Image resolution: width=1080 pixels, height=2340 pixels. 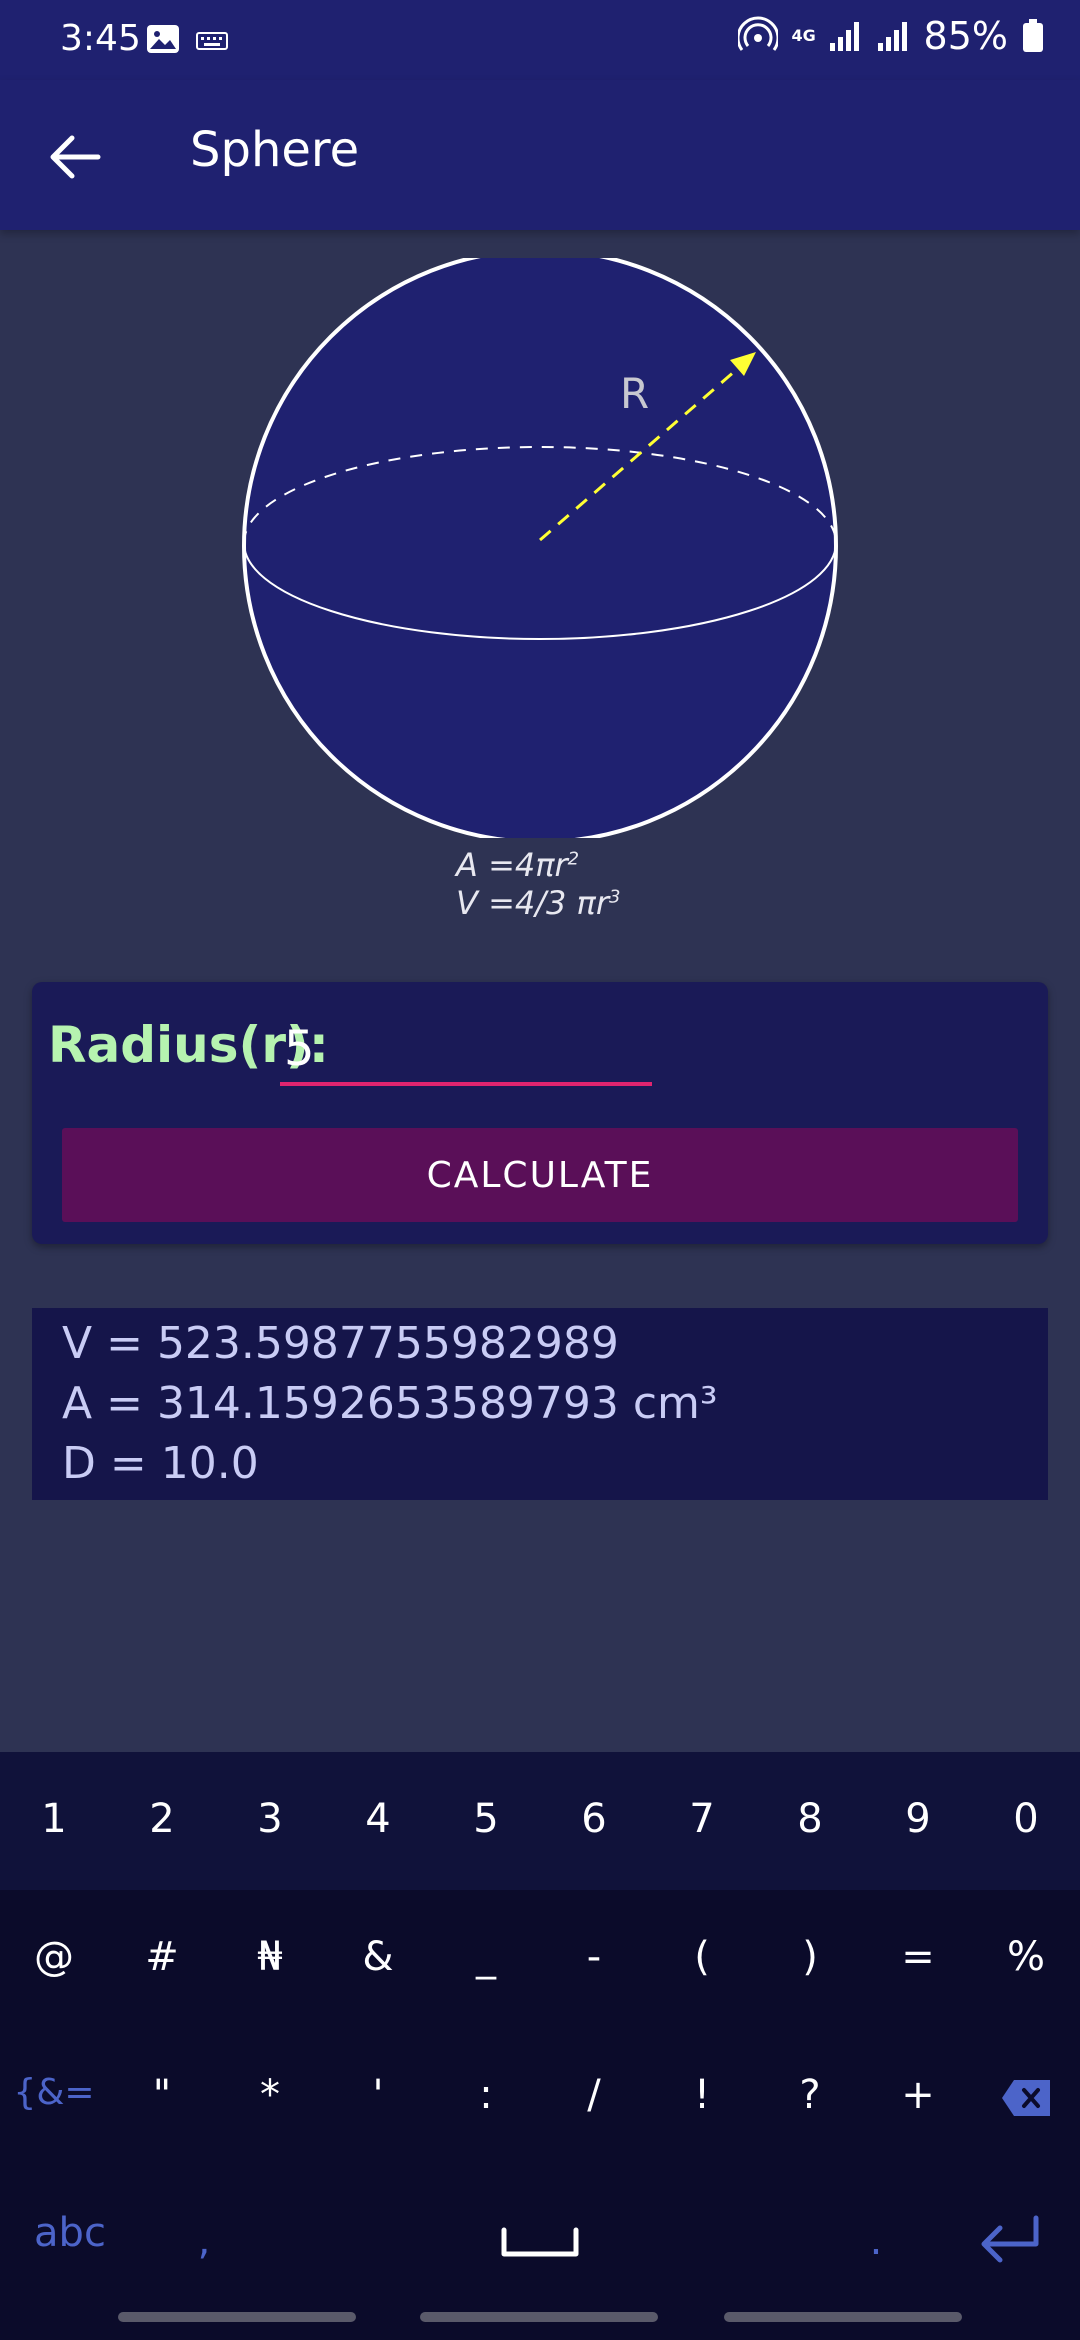 I want to click on key-open-paren: (, so click(x=702, y=1957).